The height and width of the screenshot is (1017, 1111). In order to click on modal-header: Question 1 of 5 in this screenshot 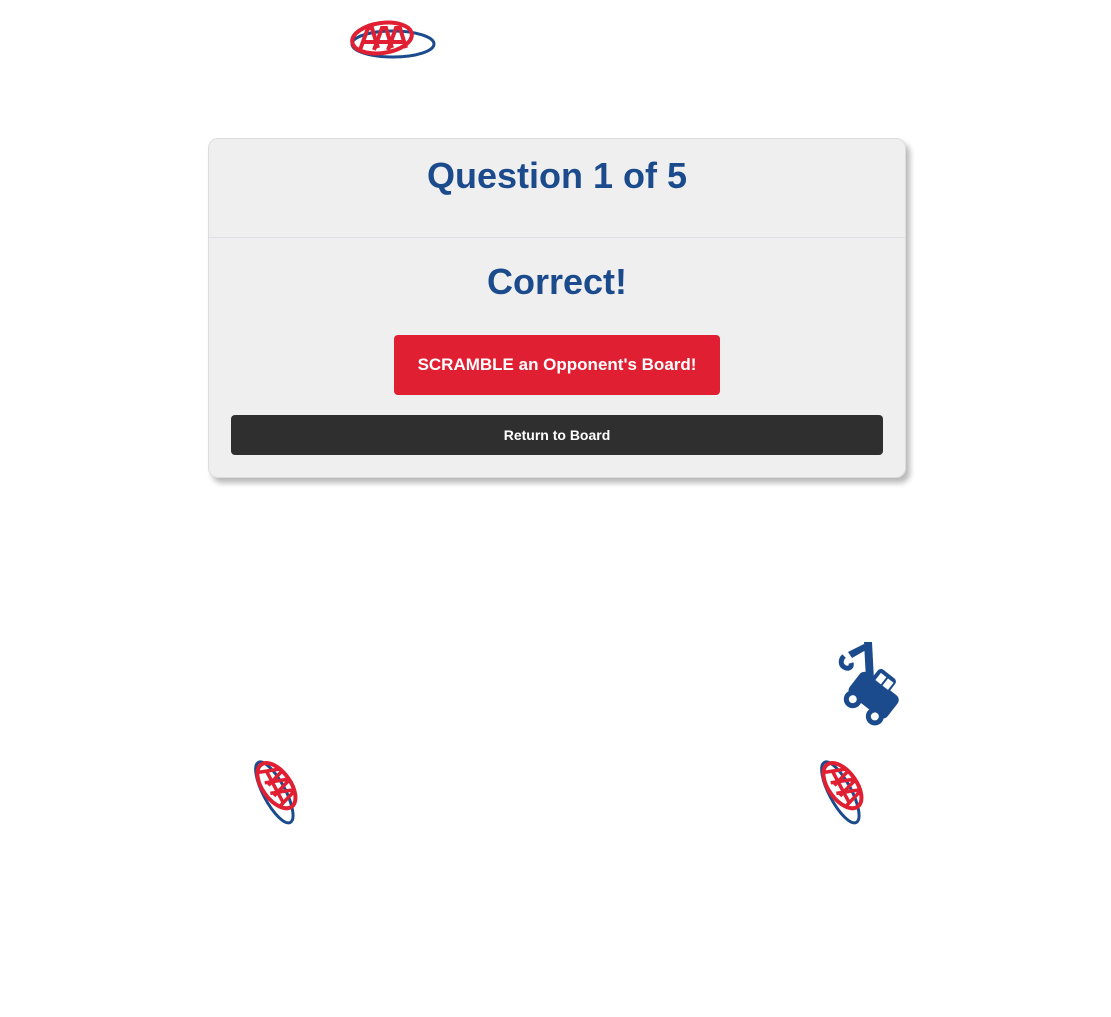, I will do `click(557, 188)`.